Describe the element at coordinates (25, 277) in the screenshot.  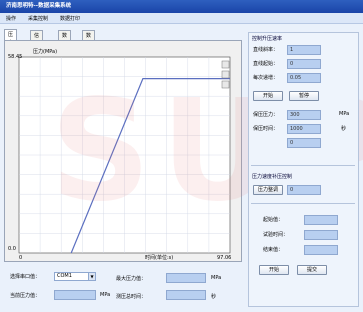
I see `port-label: 选择串口值：` at that location.